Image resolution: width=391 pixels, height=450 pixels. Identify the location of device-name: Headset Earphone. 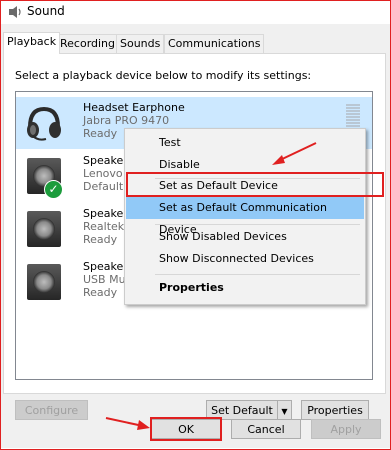
(134, 107).